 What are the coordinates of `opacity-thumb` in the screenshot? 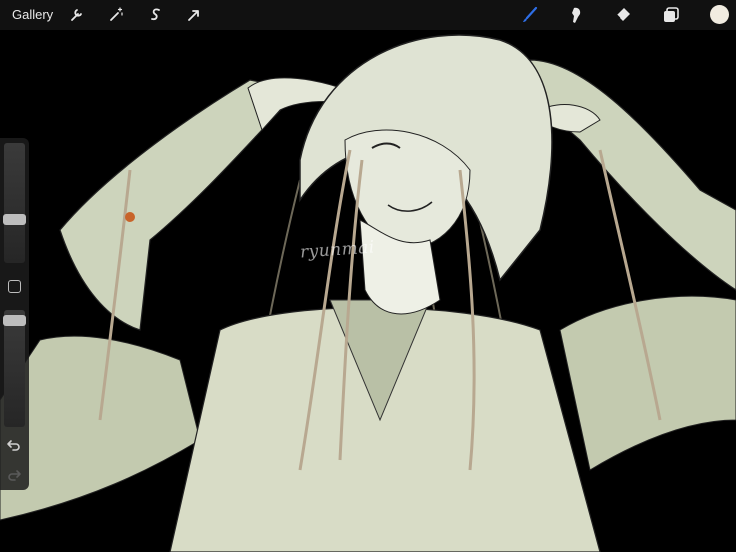 It's located at (14, 320).